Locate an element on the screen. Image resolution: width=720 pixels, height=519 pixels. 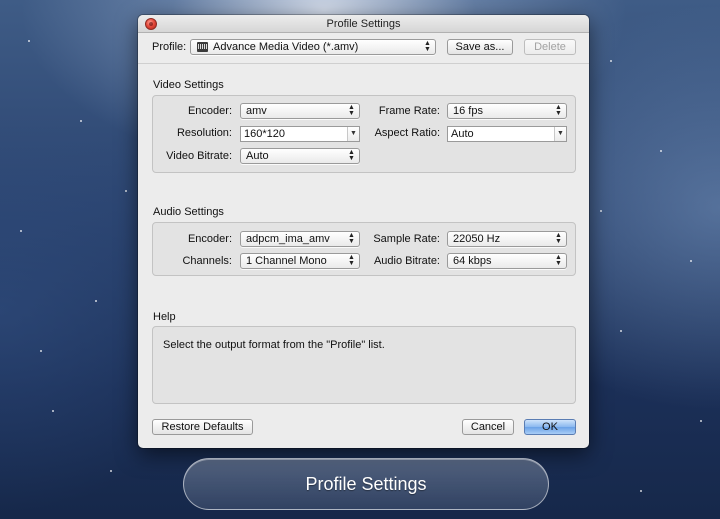
resolution-value: 160*120 is located at coordinates (264, 134).